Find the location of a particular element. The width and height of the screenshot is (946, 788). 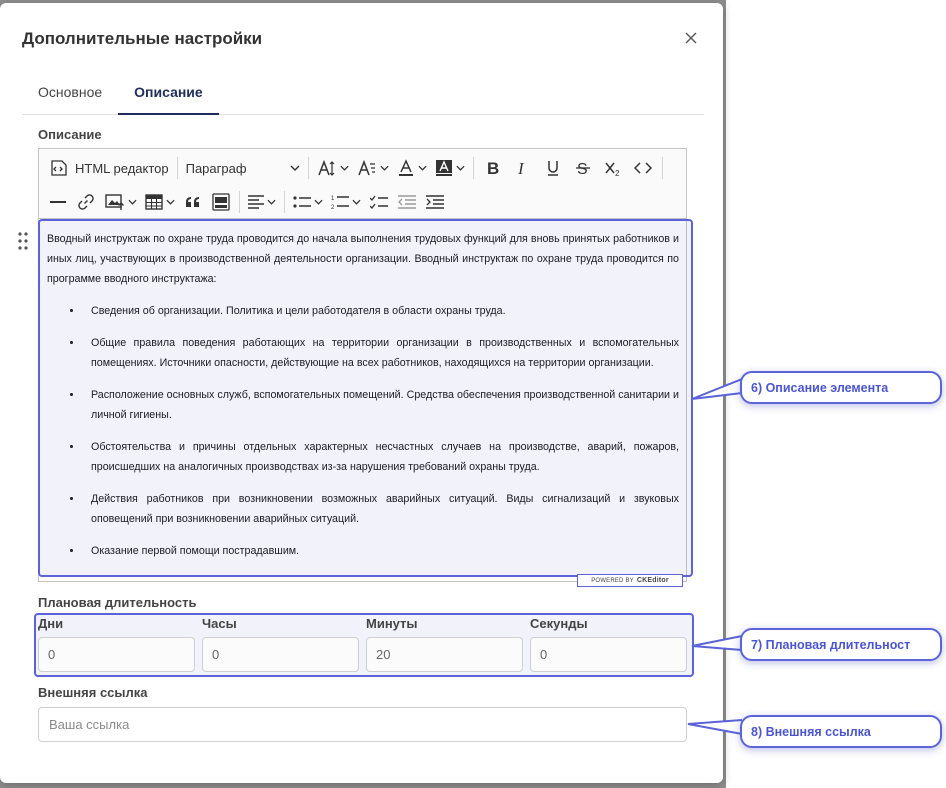

minutes-label: Минуты is located at coordinates (392, 623).